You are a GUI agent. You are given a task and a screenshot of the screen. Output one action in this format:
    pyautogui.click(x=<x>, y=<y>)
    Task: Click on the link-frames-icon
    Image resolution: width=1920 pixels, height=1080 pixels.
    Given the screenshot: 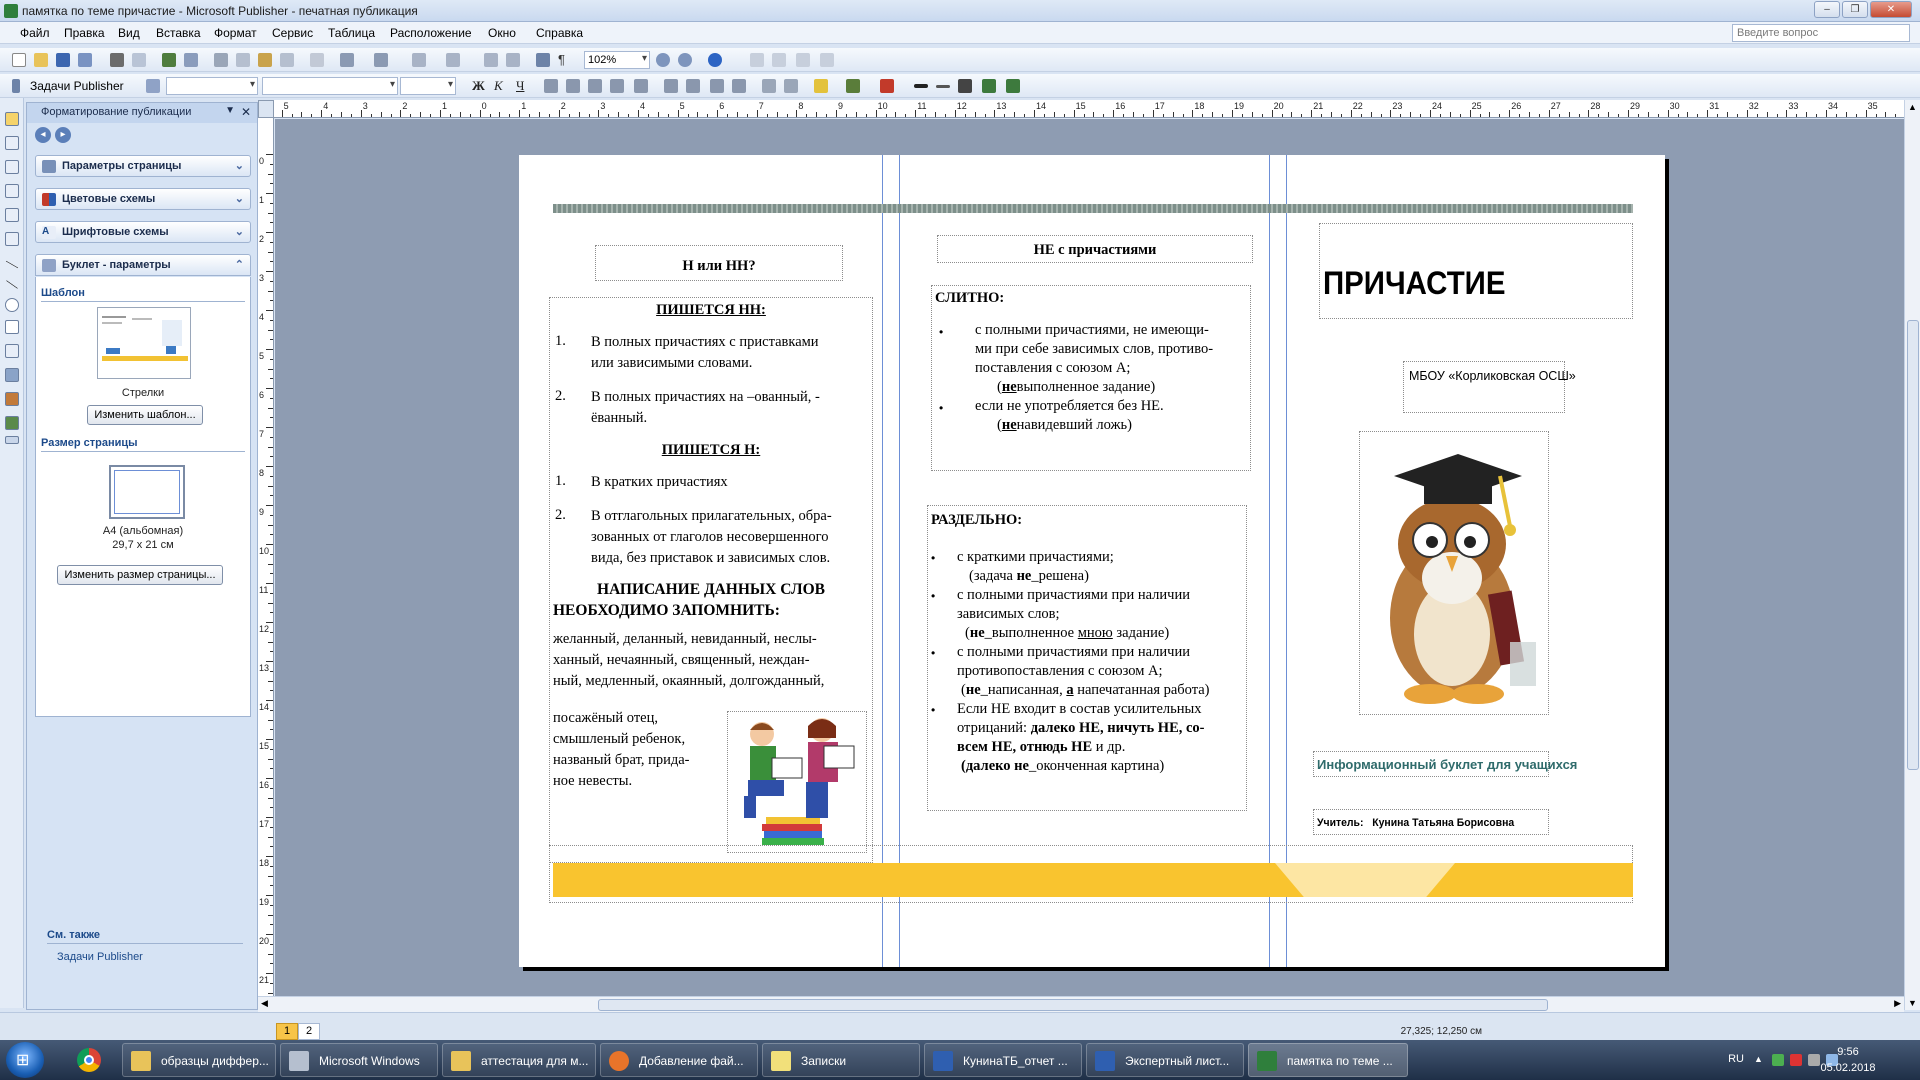 What is the action you would take?
    pyautogui.click(x=757, y=60)
    